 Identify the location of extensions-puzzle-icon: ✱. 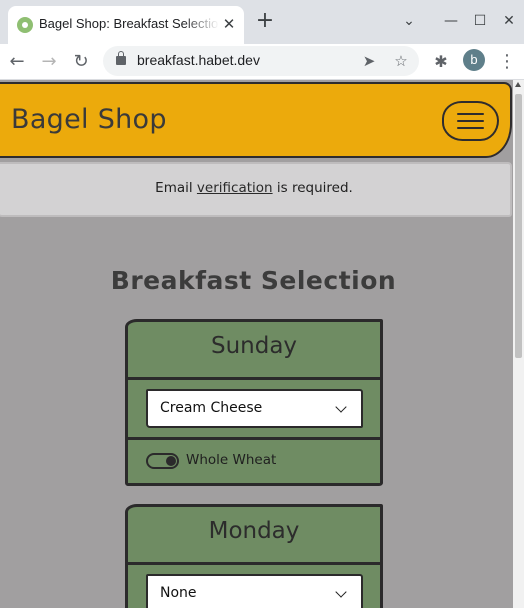
(441, 62).